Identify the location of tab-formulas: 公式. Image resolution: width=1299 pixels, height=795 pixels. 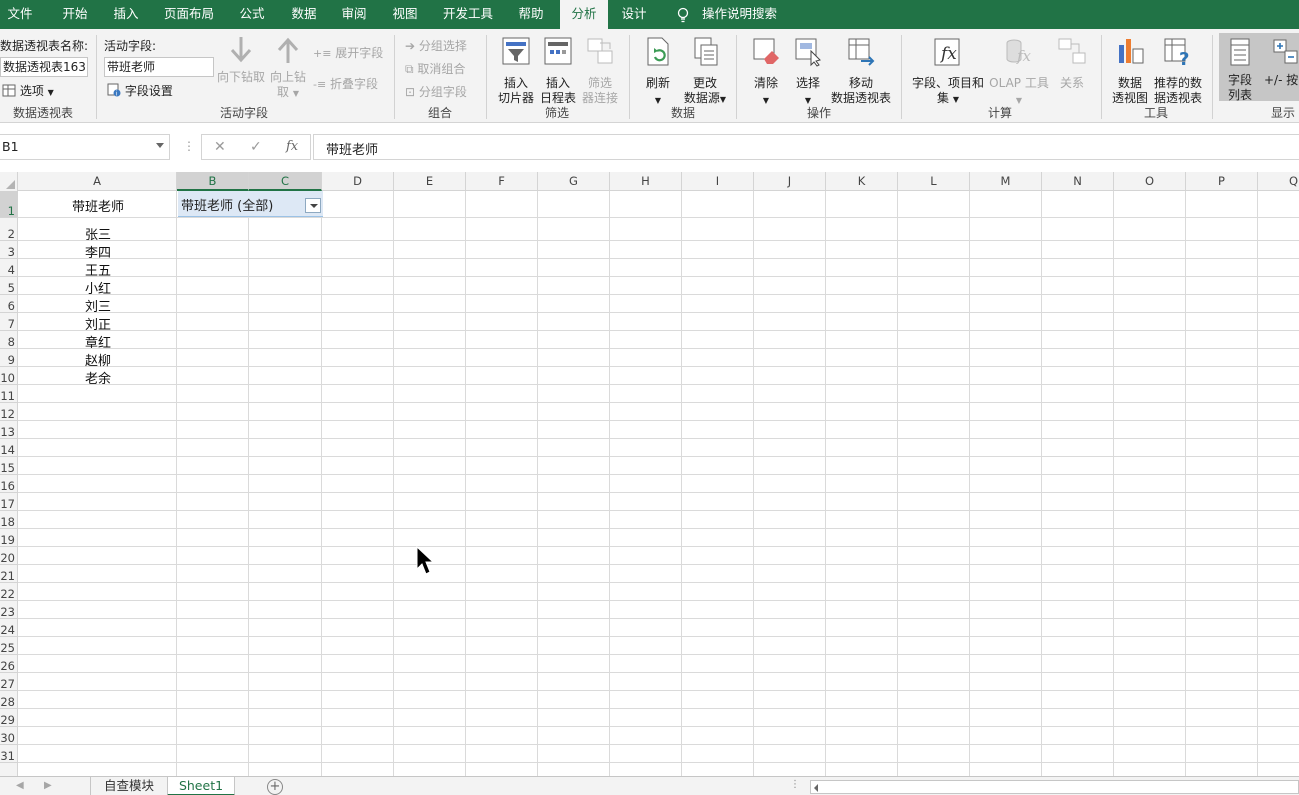
(252, 14).